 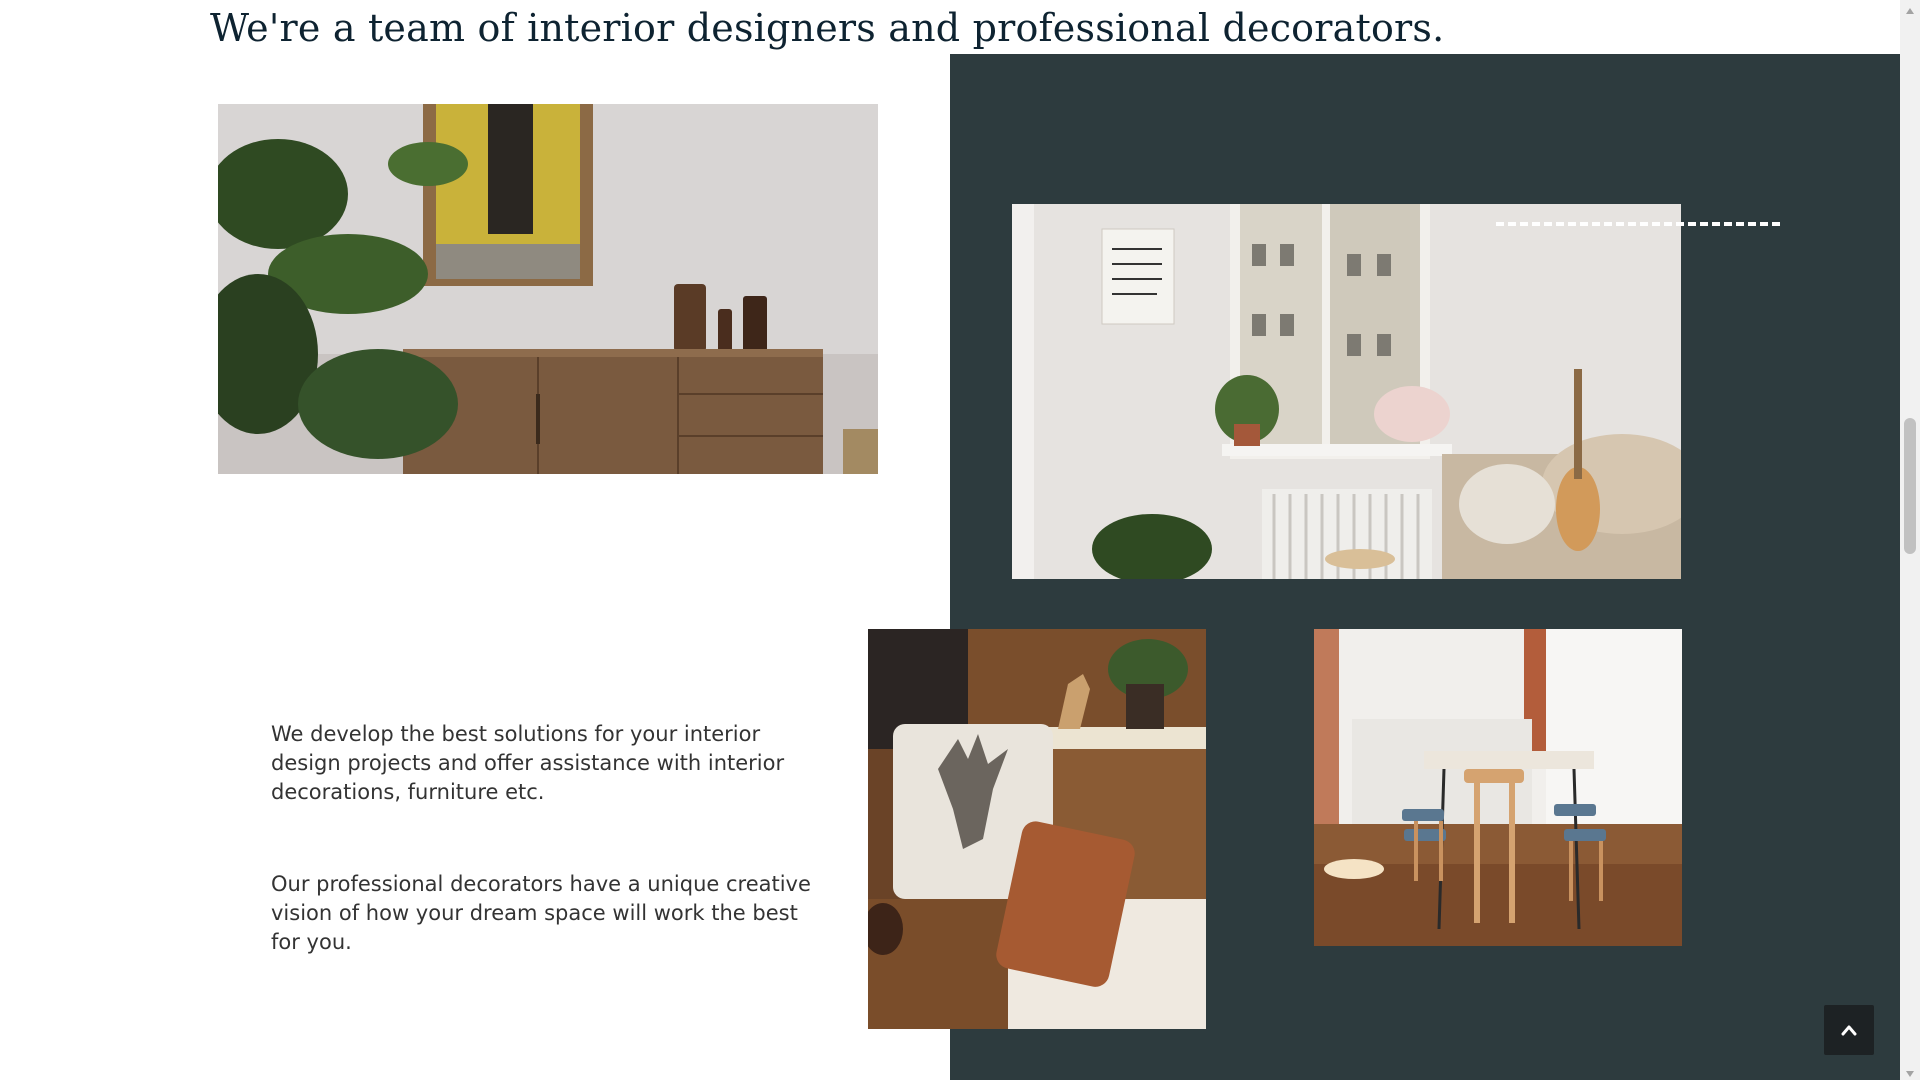 I want to click on sideboard-photo, so click(x=548, y=289).